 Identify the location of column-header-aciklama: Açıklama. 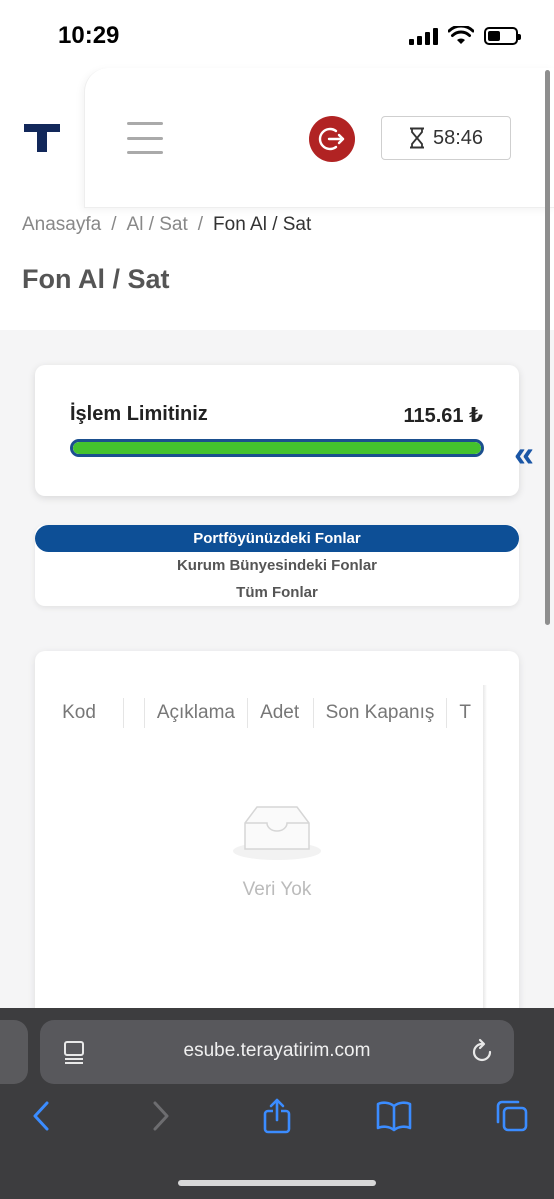
(197, 713).